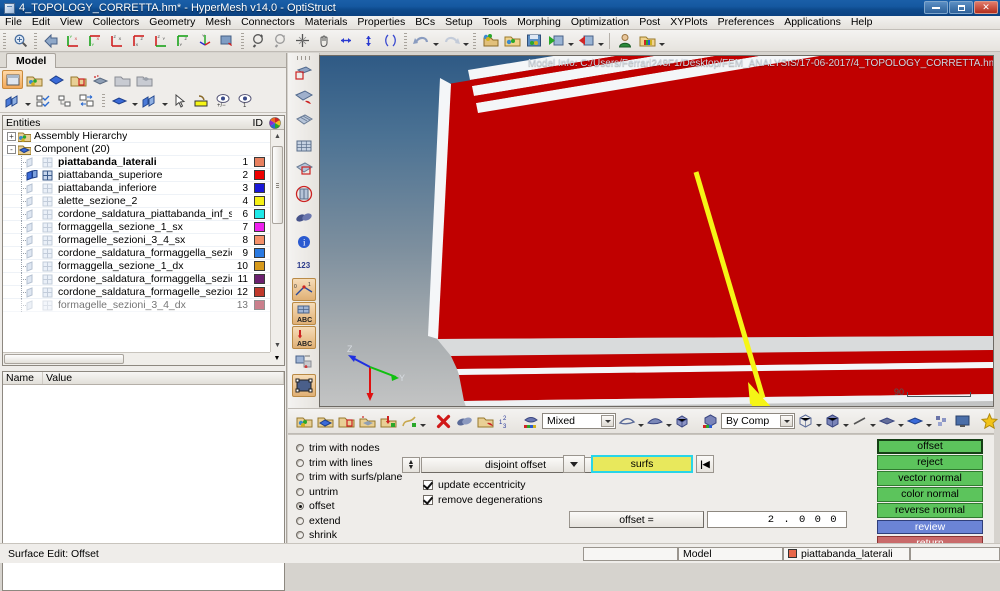  What do you see at coordinates (930, 446) in the screenshot?
I see `offset-button: offset` at bounding box center [930, 446].